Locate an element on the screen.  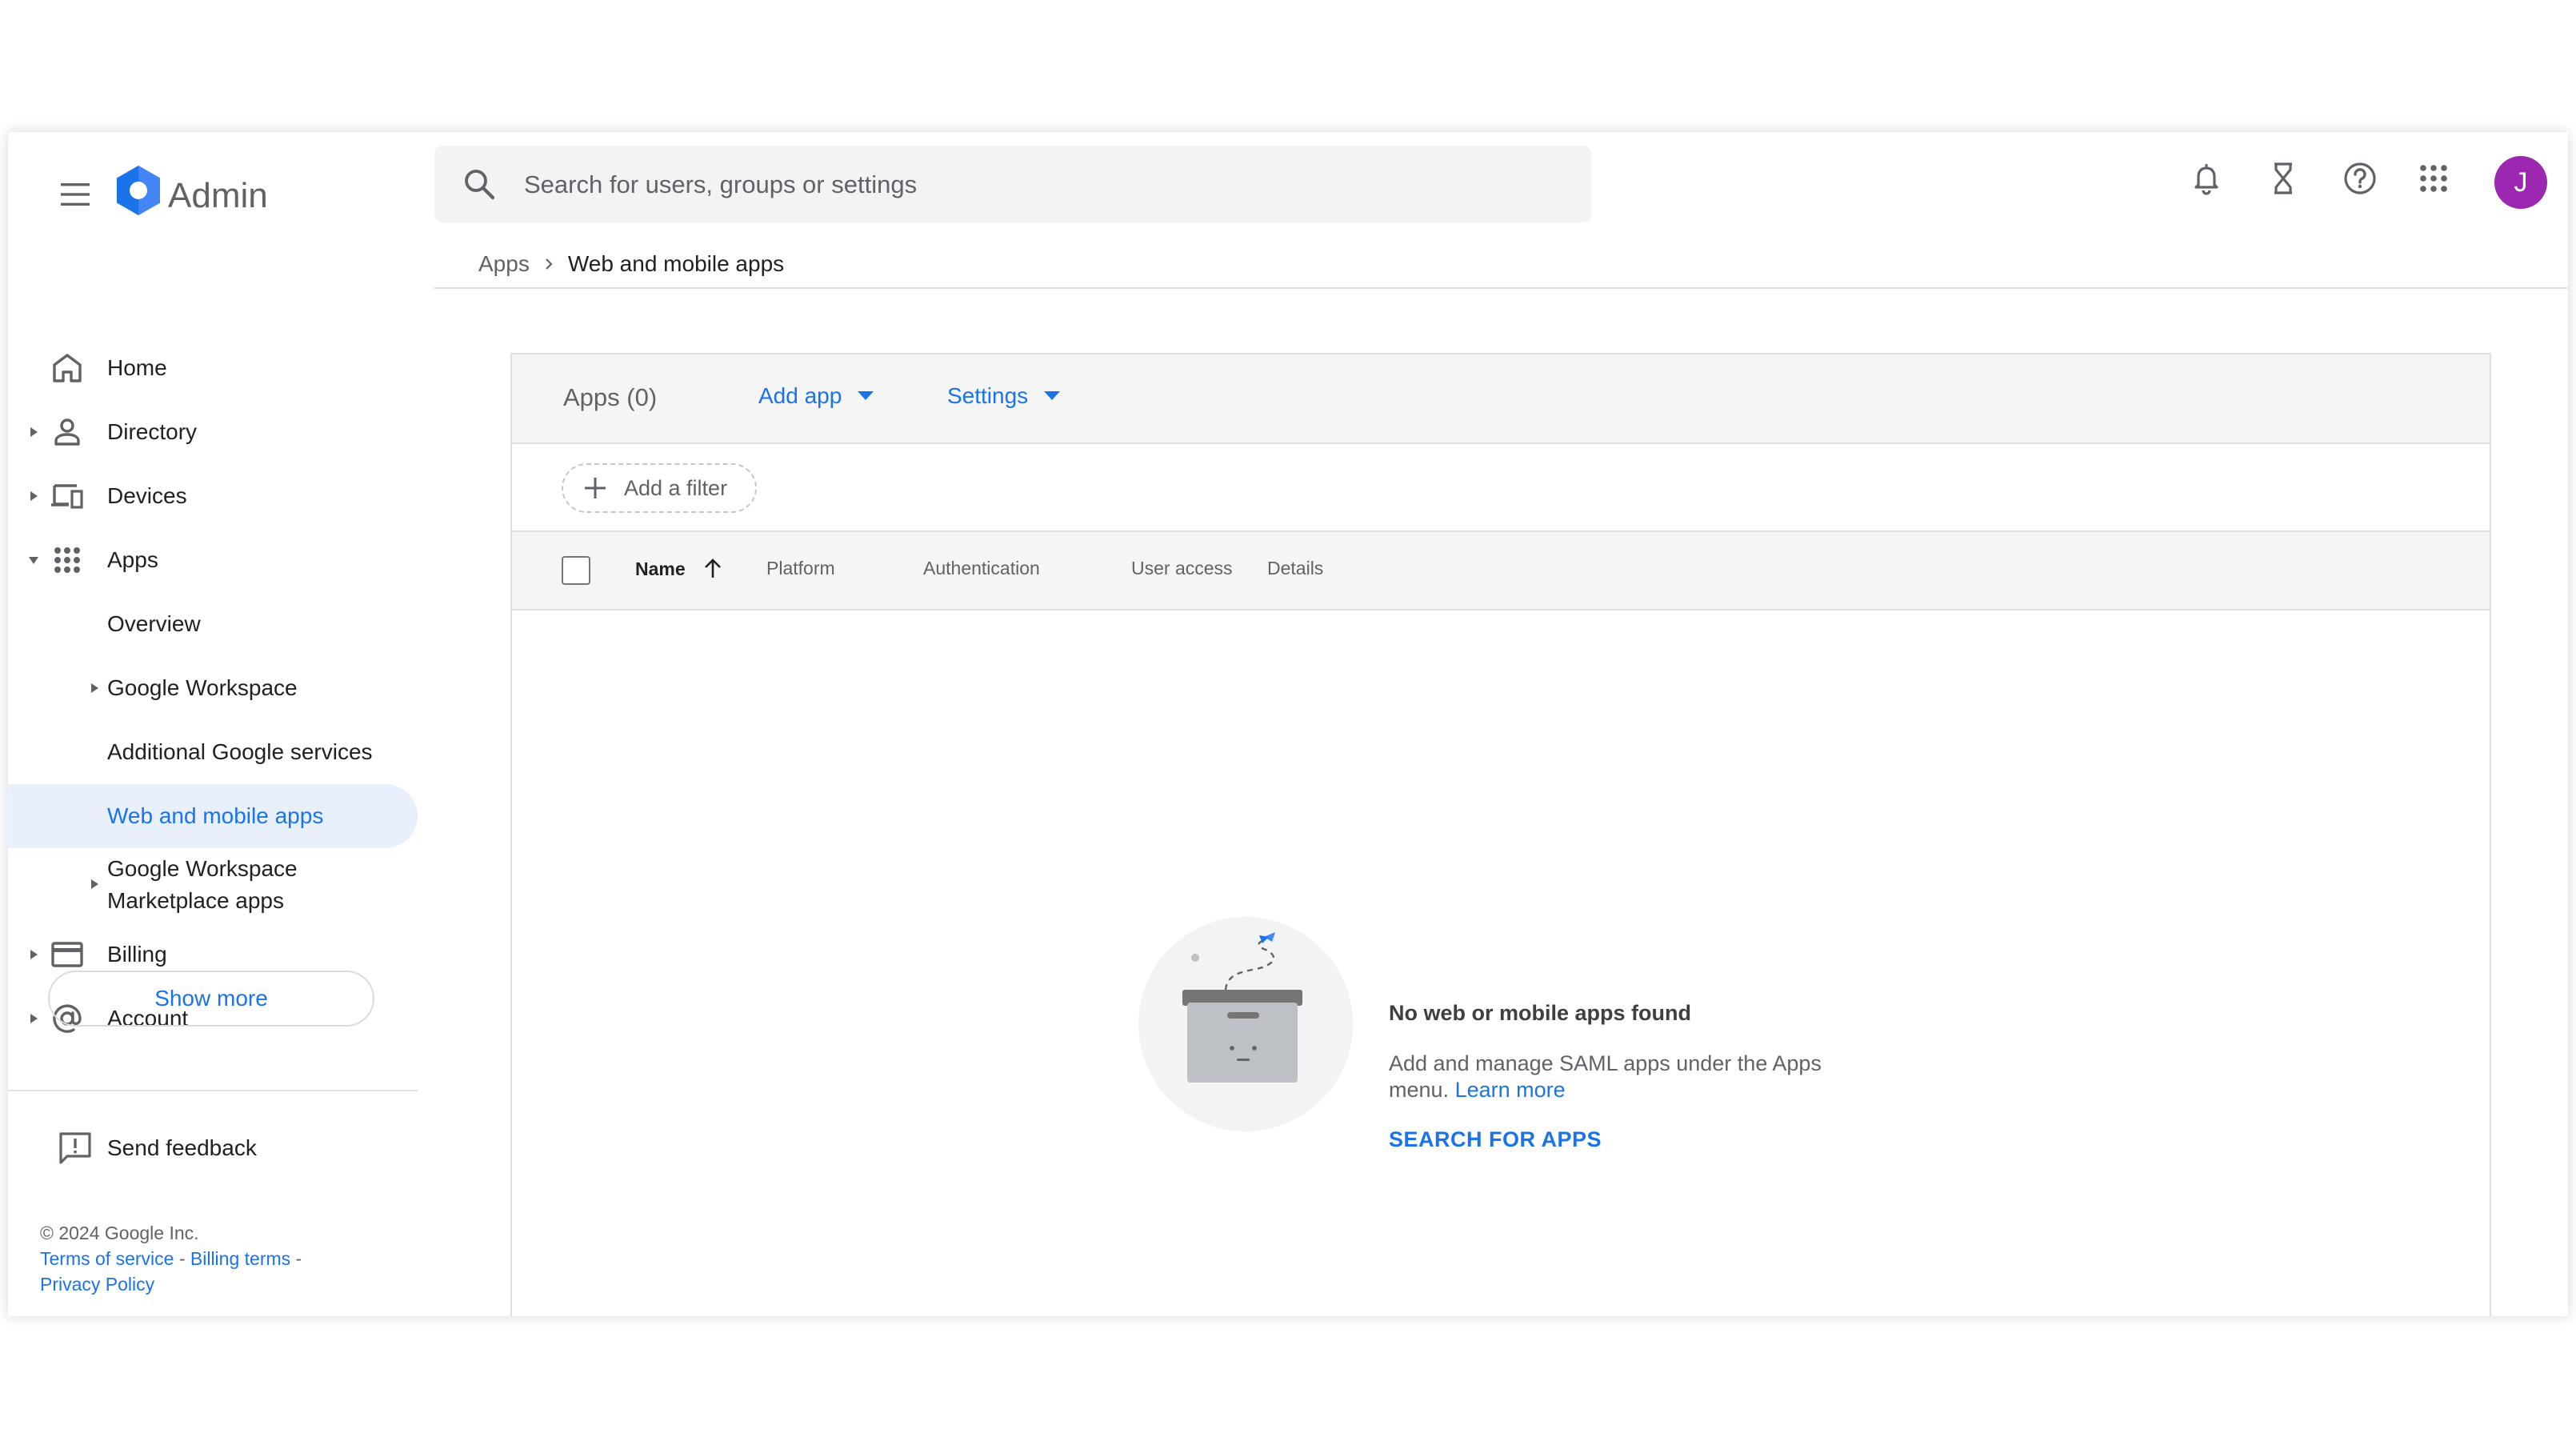
caret-down-icon is located at coordinates (33, 560).